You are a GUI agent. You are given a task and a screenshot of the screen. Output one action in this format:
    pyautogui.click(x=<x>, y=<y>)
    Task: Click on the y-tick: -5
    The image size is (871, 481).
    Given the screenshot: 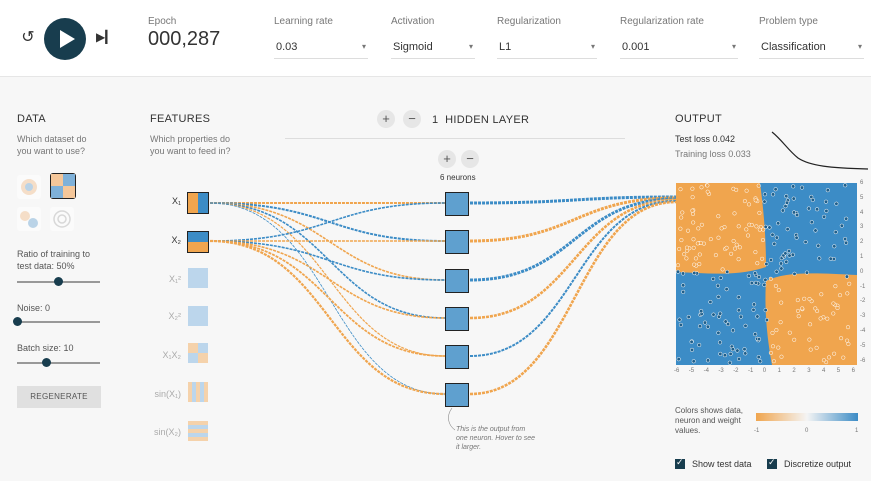 What is the action you would take?
    pyautogui.click(x=863, y=345)
    